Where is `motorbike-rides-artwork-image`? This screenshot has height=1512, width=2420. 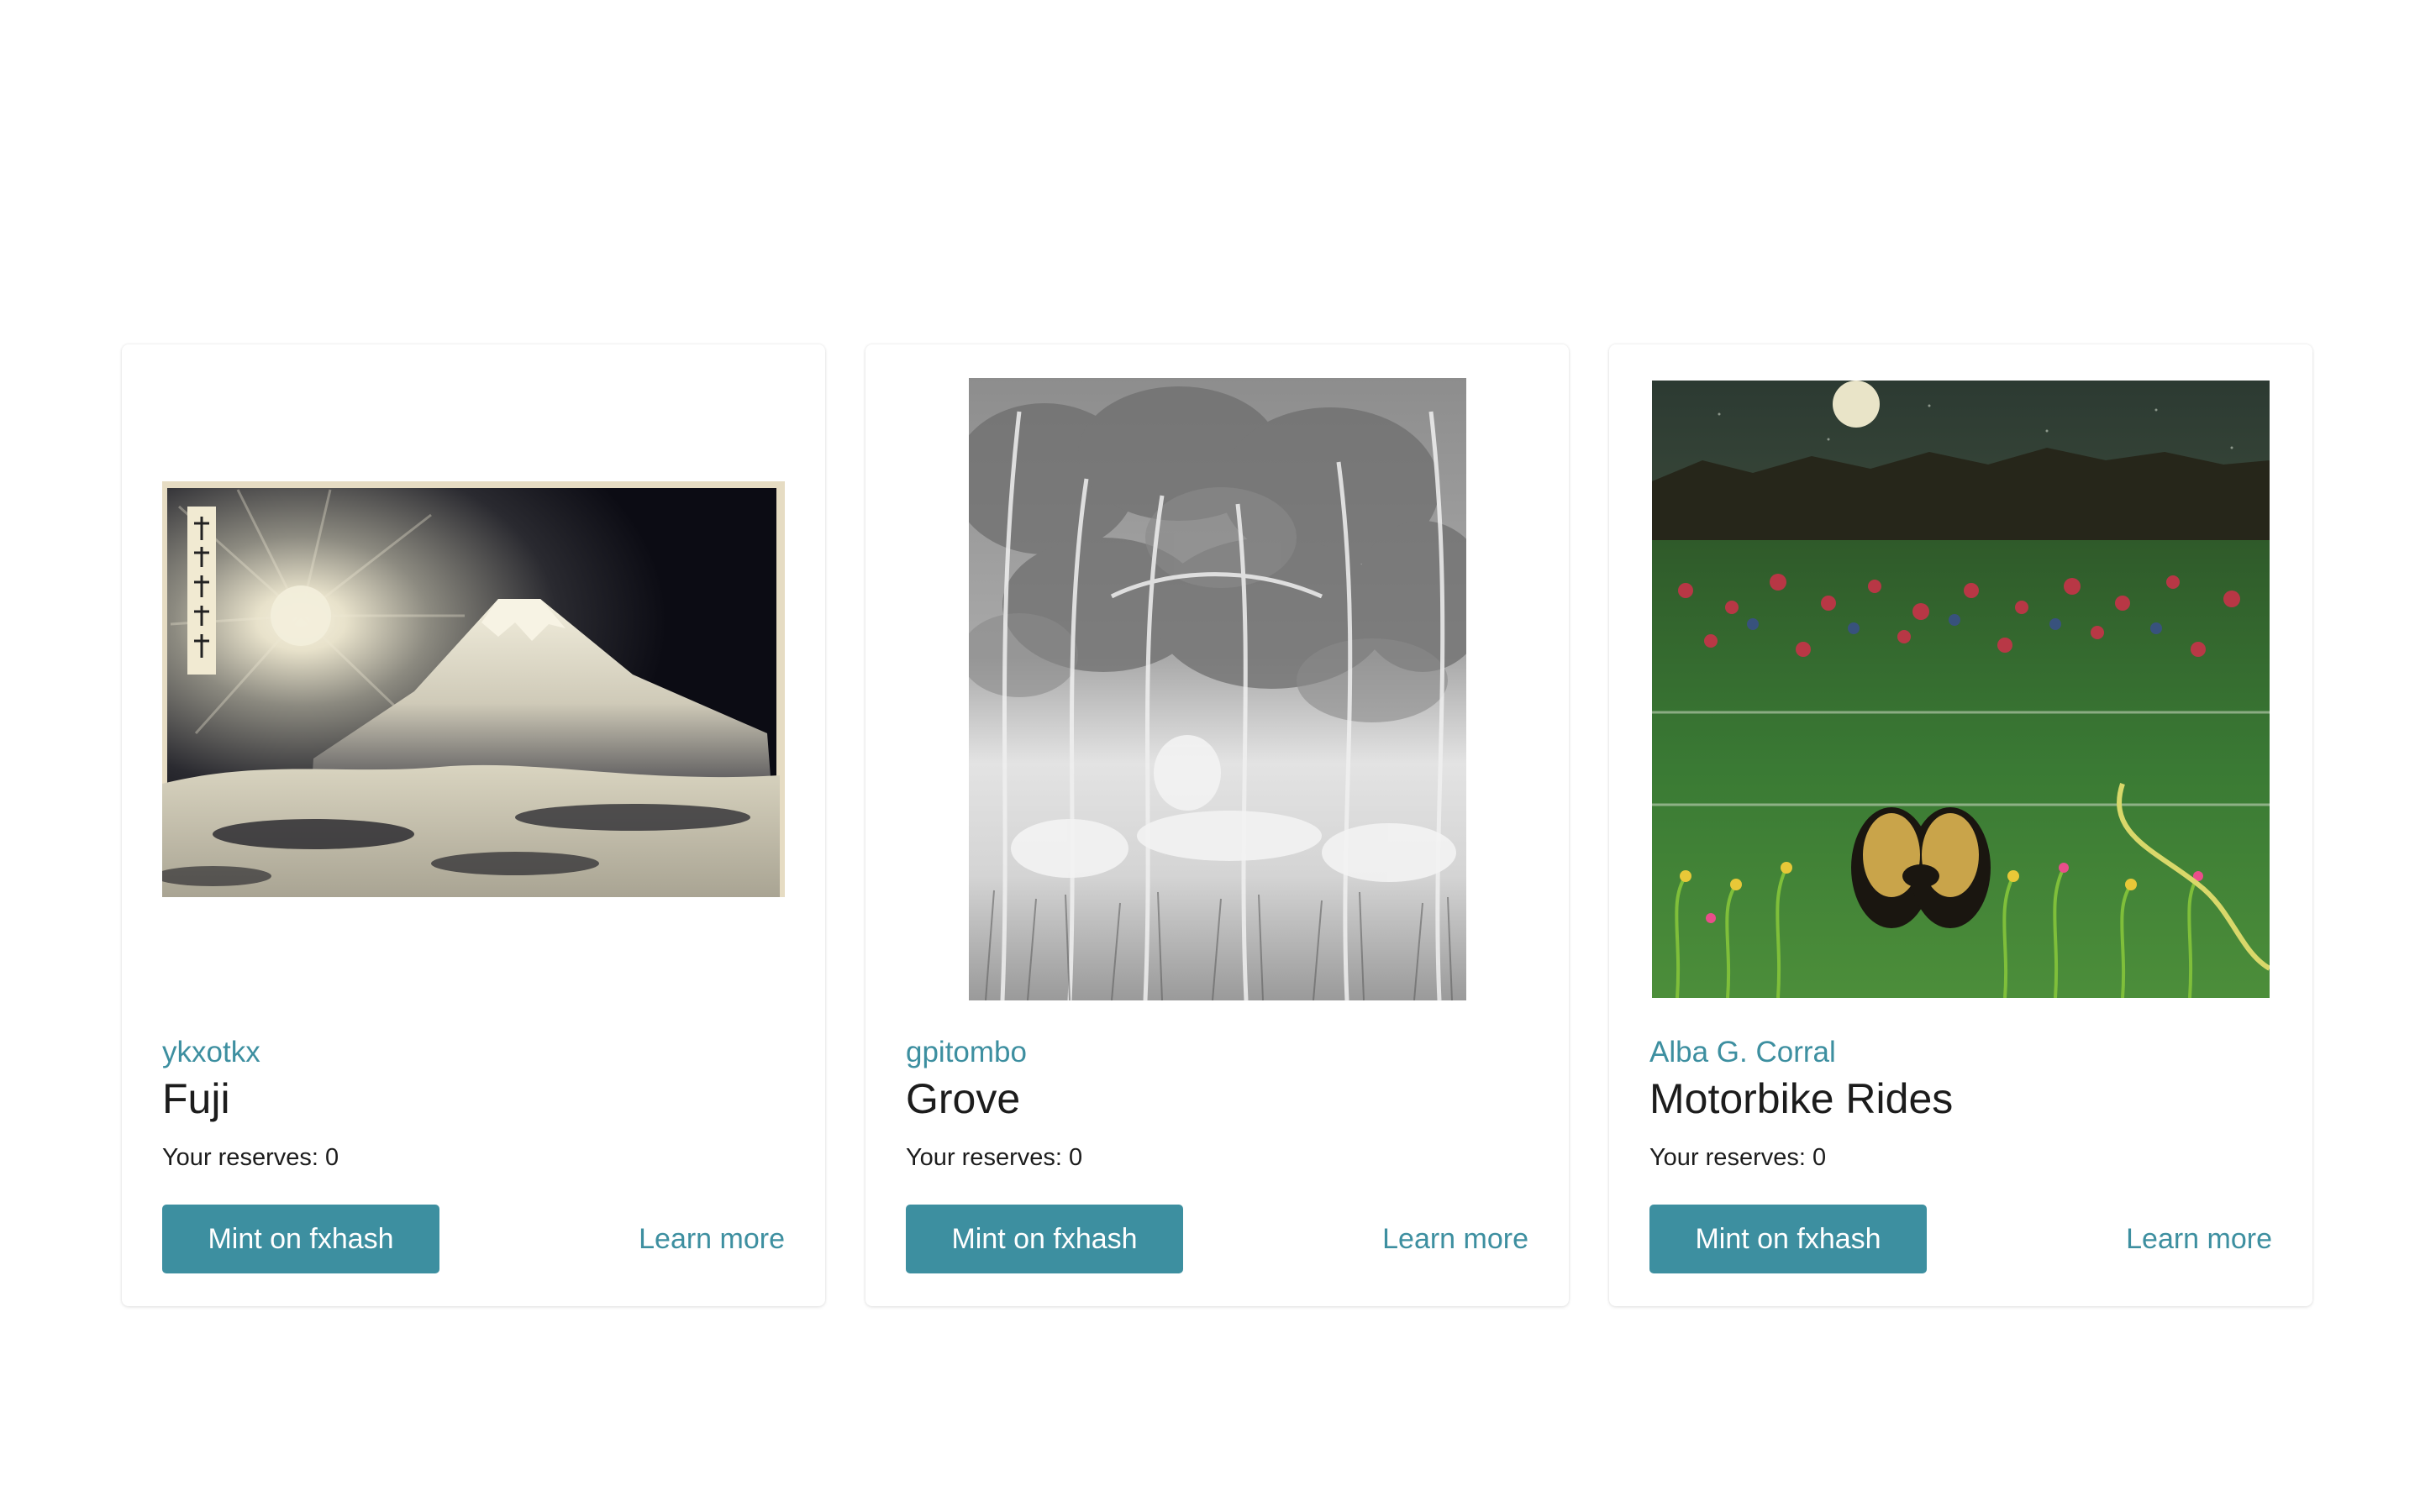 motorbike-rides-artwork-image is located at coordinates (1961, 689).